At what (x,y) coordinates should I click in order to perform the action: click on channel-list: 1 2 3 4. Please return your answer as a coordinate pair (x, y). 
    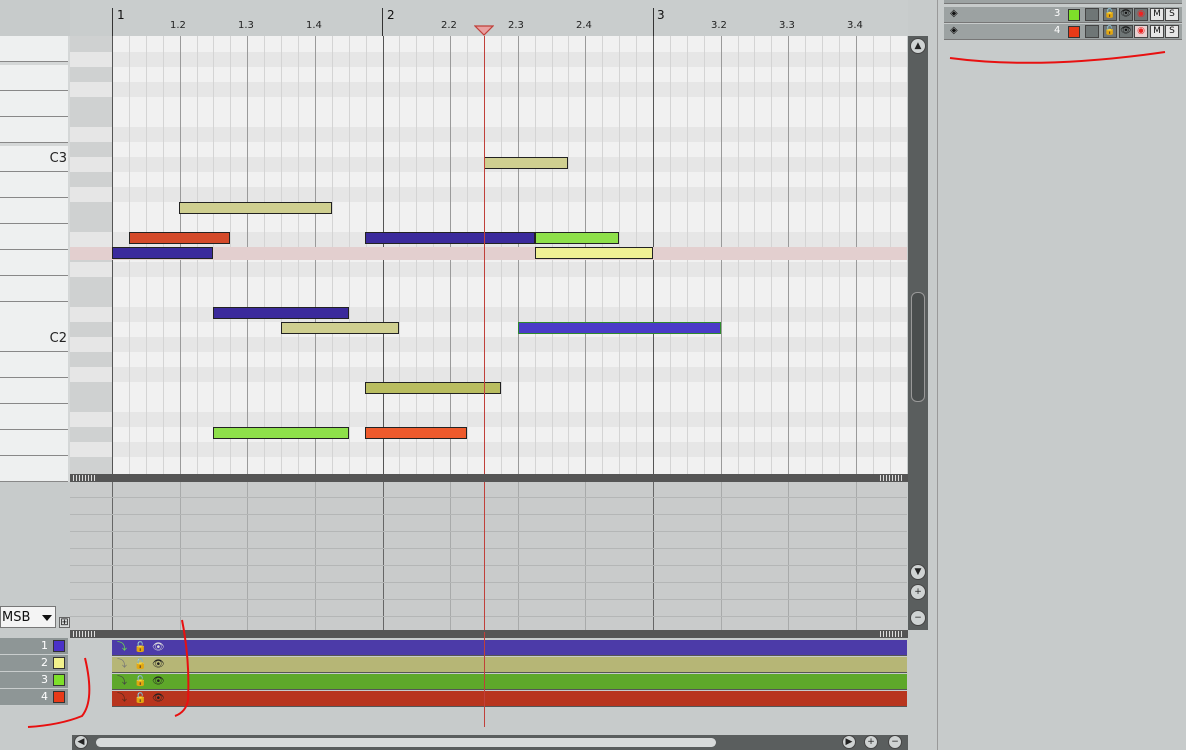
    Looking at the image, I should click on (35, 673).